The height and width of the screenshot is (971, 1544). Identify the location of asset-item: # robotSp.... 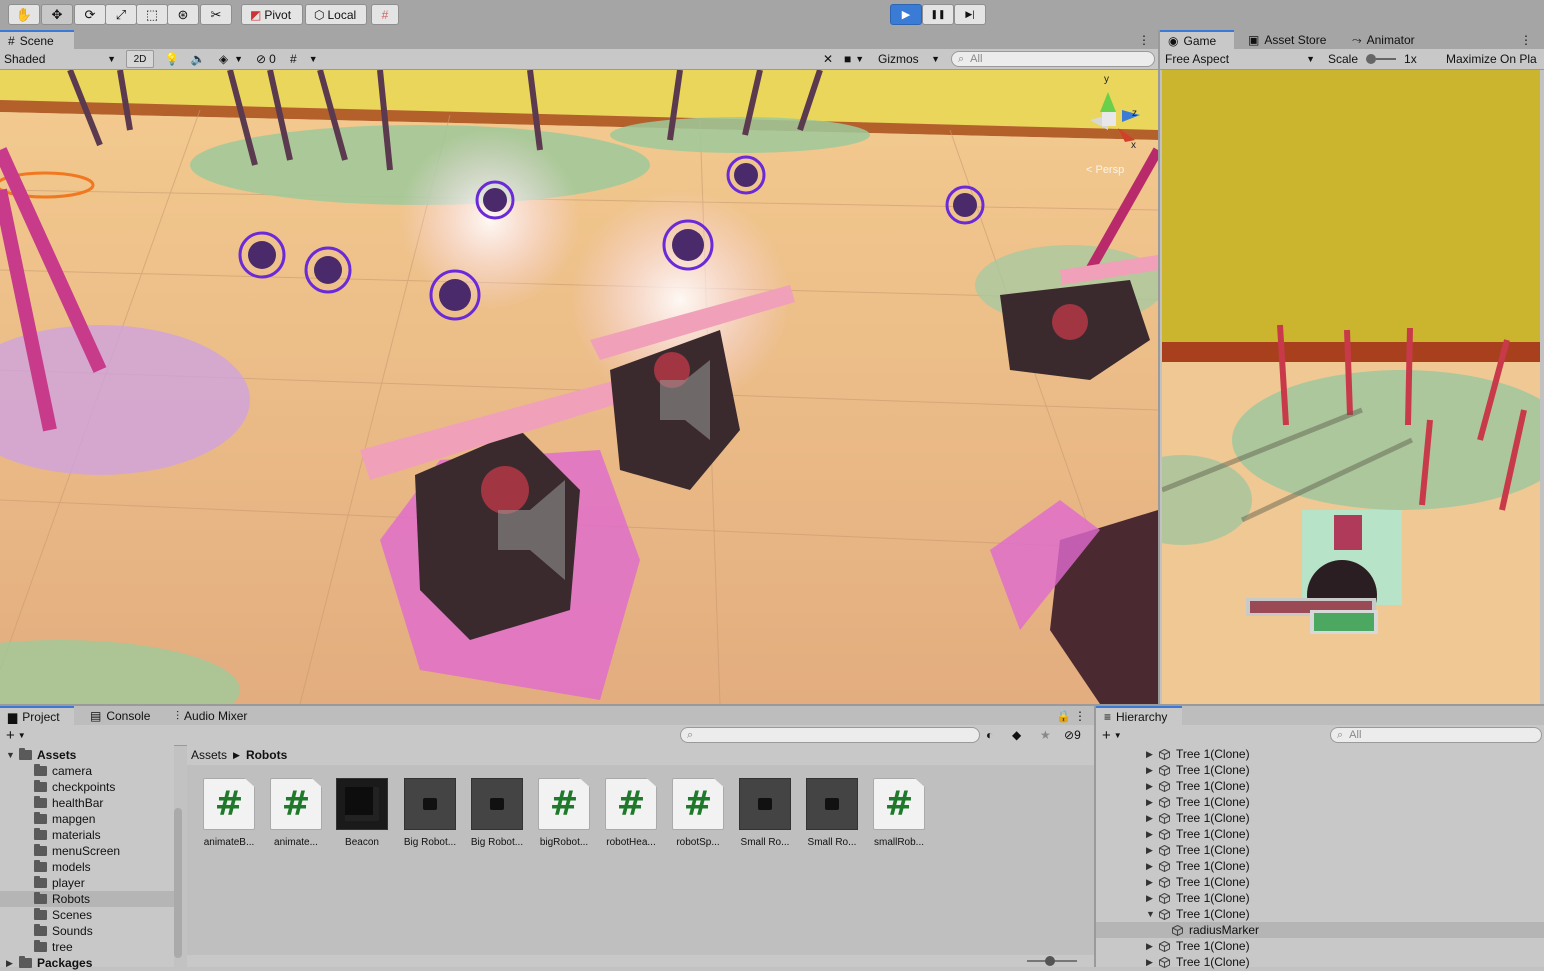
(698, 813).